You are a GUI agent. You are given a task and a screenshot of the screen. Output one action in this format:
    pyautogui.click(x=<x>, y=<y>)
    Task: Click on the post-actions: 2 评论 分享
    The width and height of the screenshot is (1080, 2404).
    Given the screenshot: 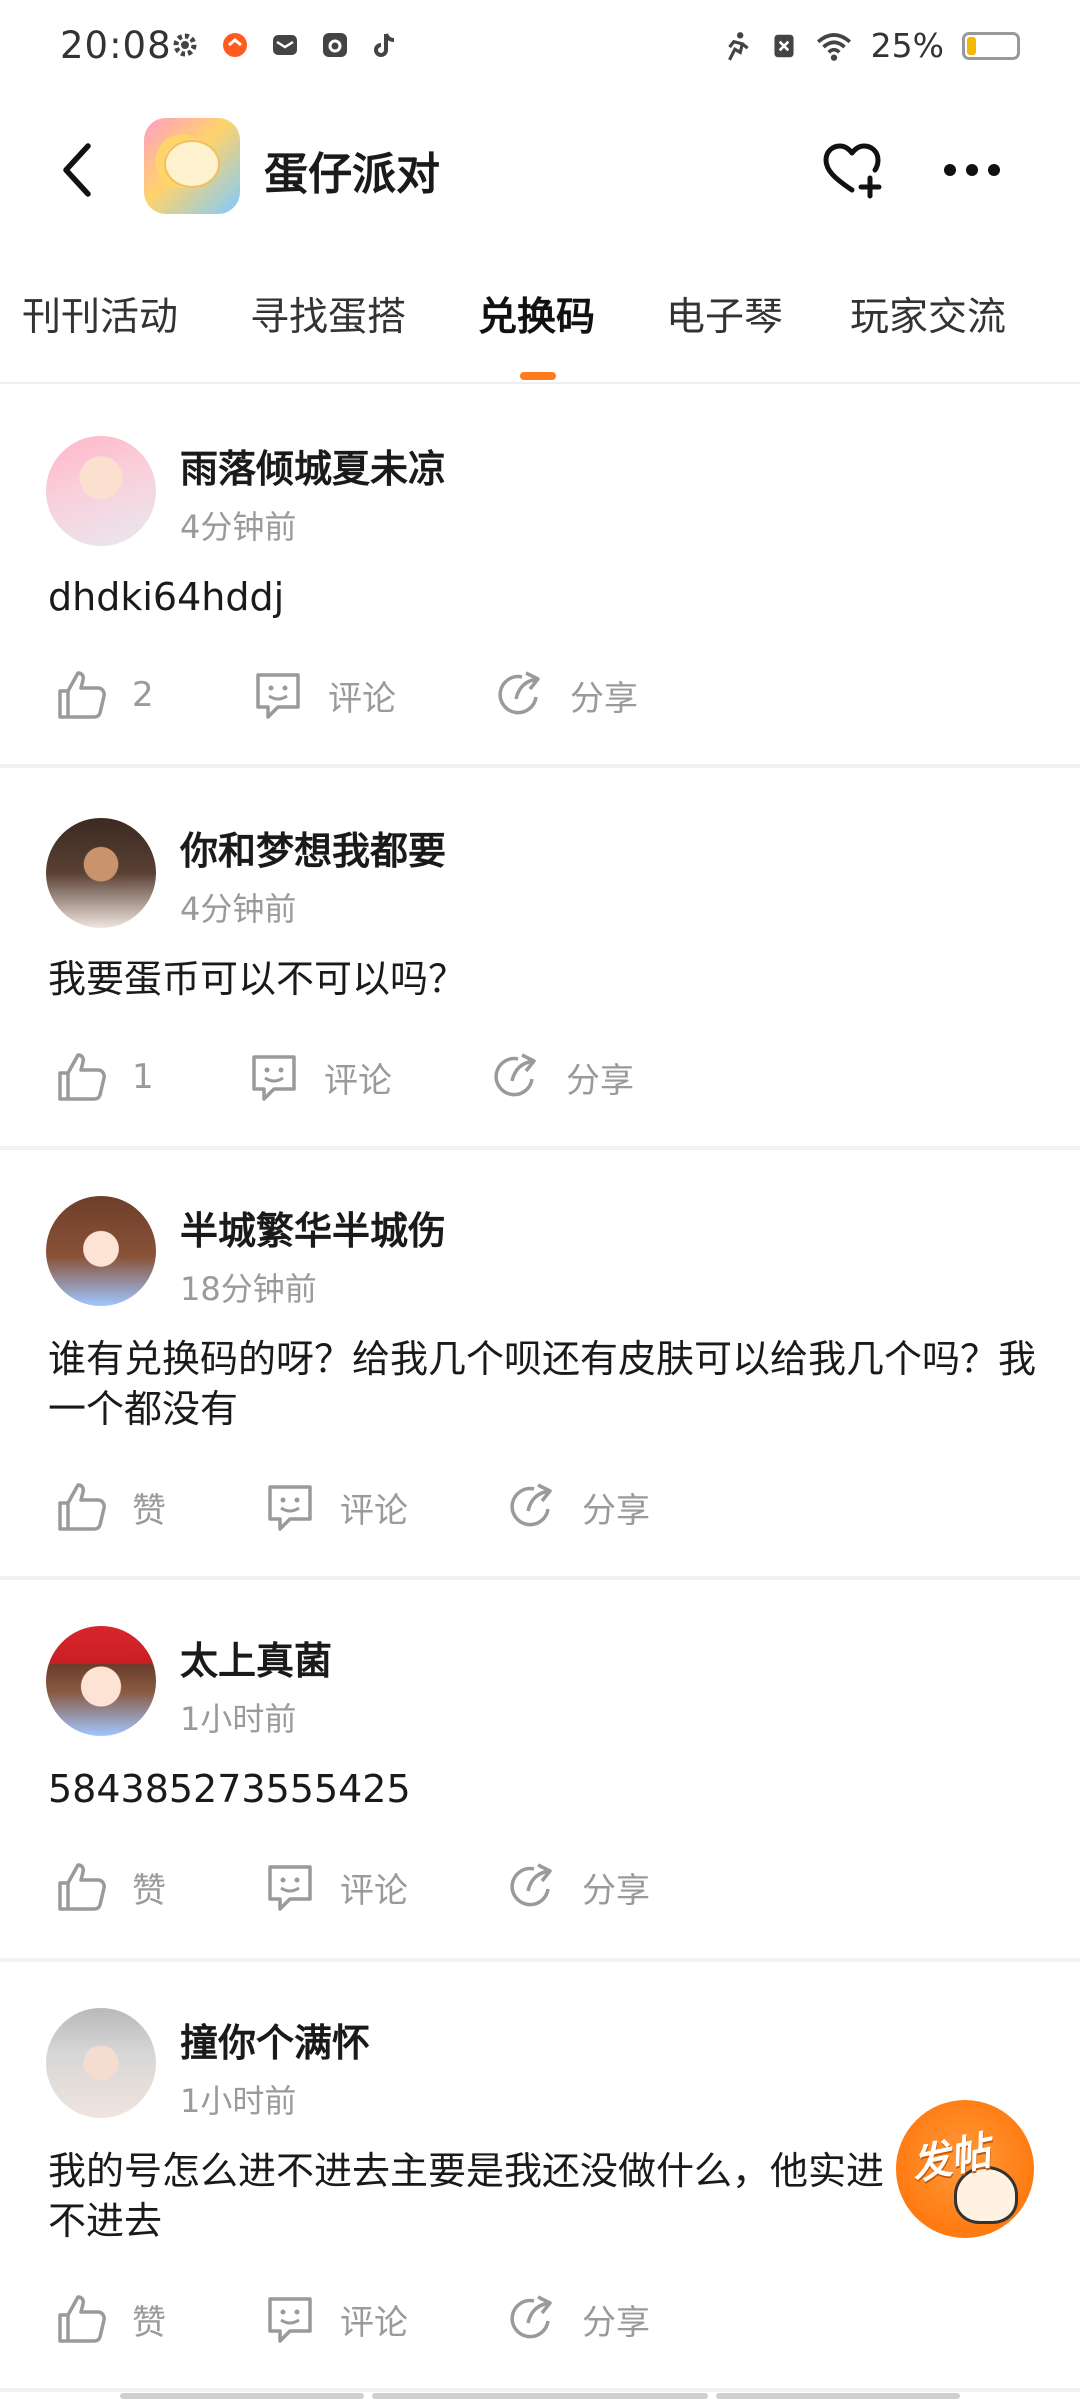 What is the action you would take?
    pyautogui.click(x=540, y=695)
    